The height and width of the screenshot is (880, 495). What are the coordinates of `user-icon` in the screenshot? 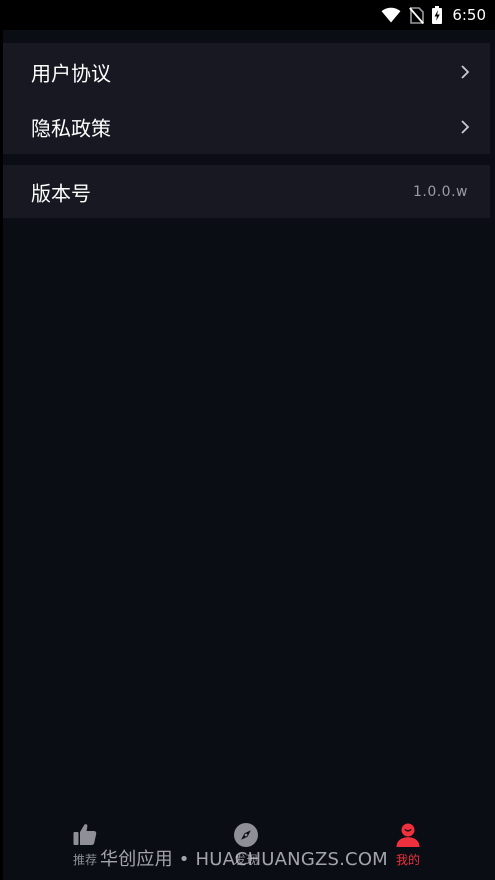 It's located at (408, 835).